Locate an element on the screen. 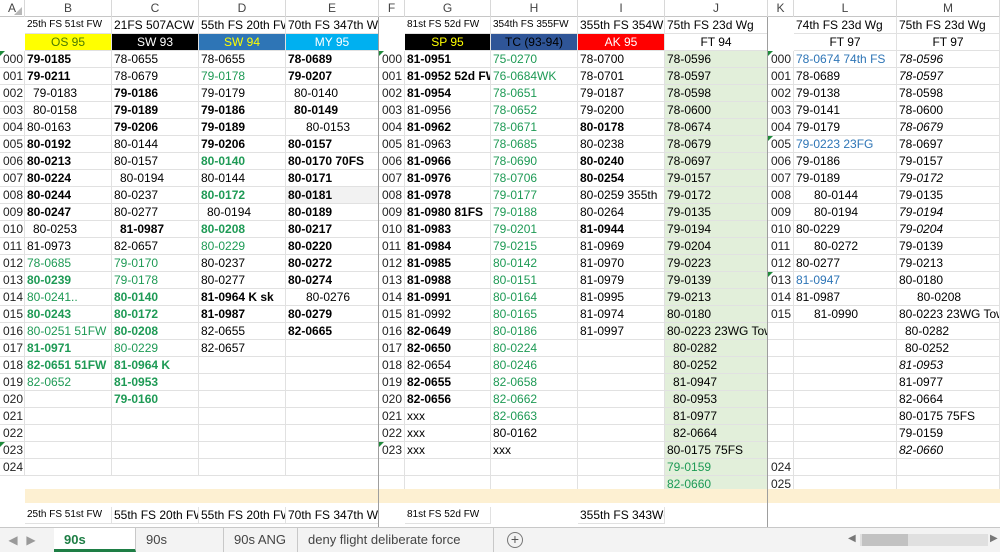 Image resolution: width=1000 pixels, height=552 pixels. aircraft-serial-cell: 82-0662 is located at coordinates (534, 399).